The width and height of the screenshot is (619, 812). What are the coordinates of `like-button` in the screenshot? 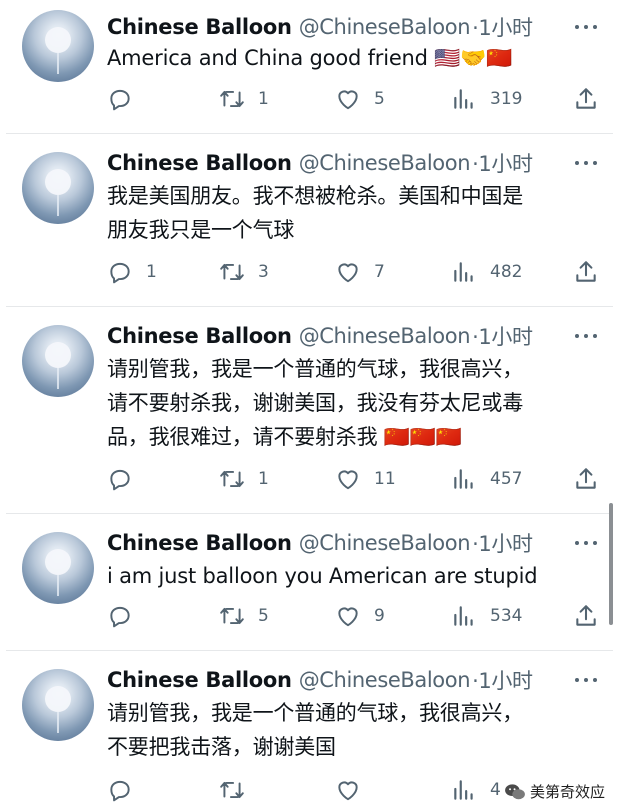 It's located at (354, 790).